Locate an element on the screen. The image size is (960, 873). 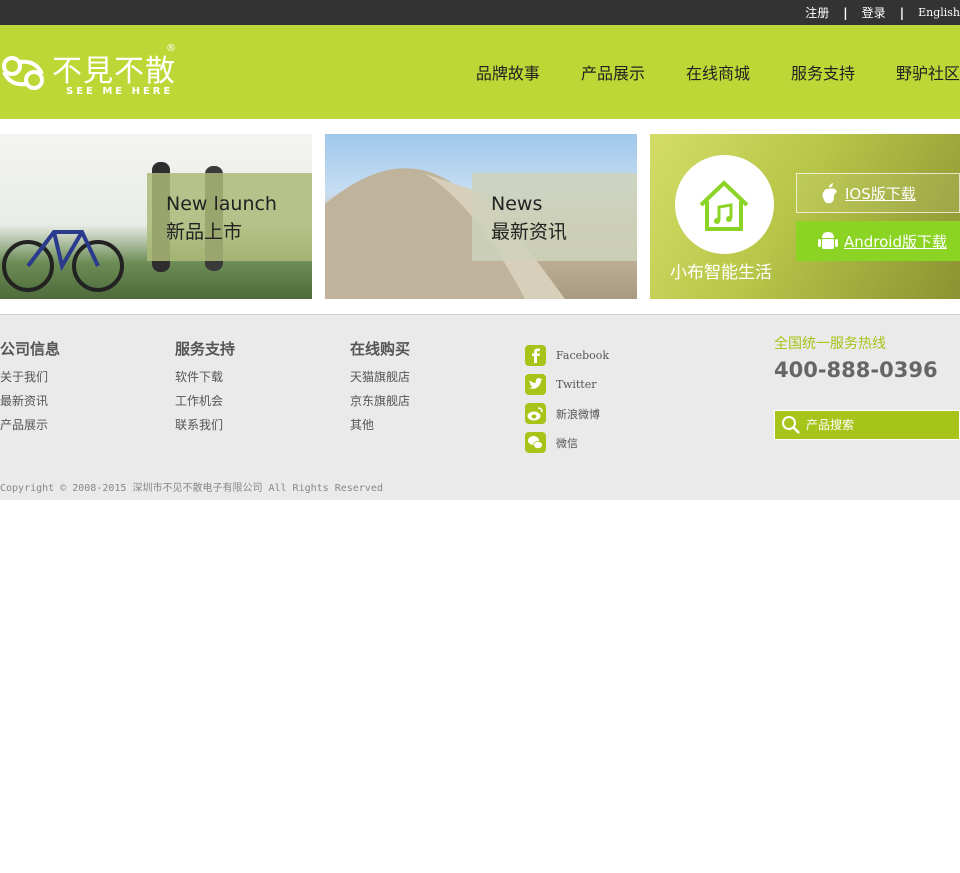
footer-link-software: 软件下载 is located at coordinates (205, 377).